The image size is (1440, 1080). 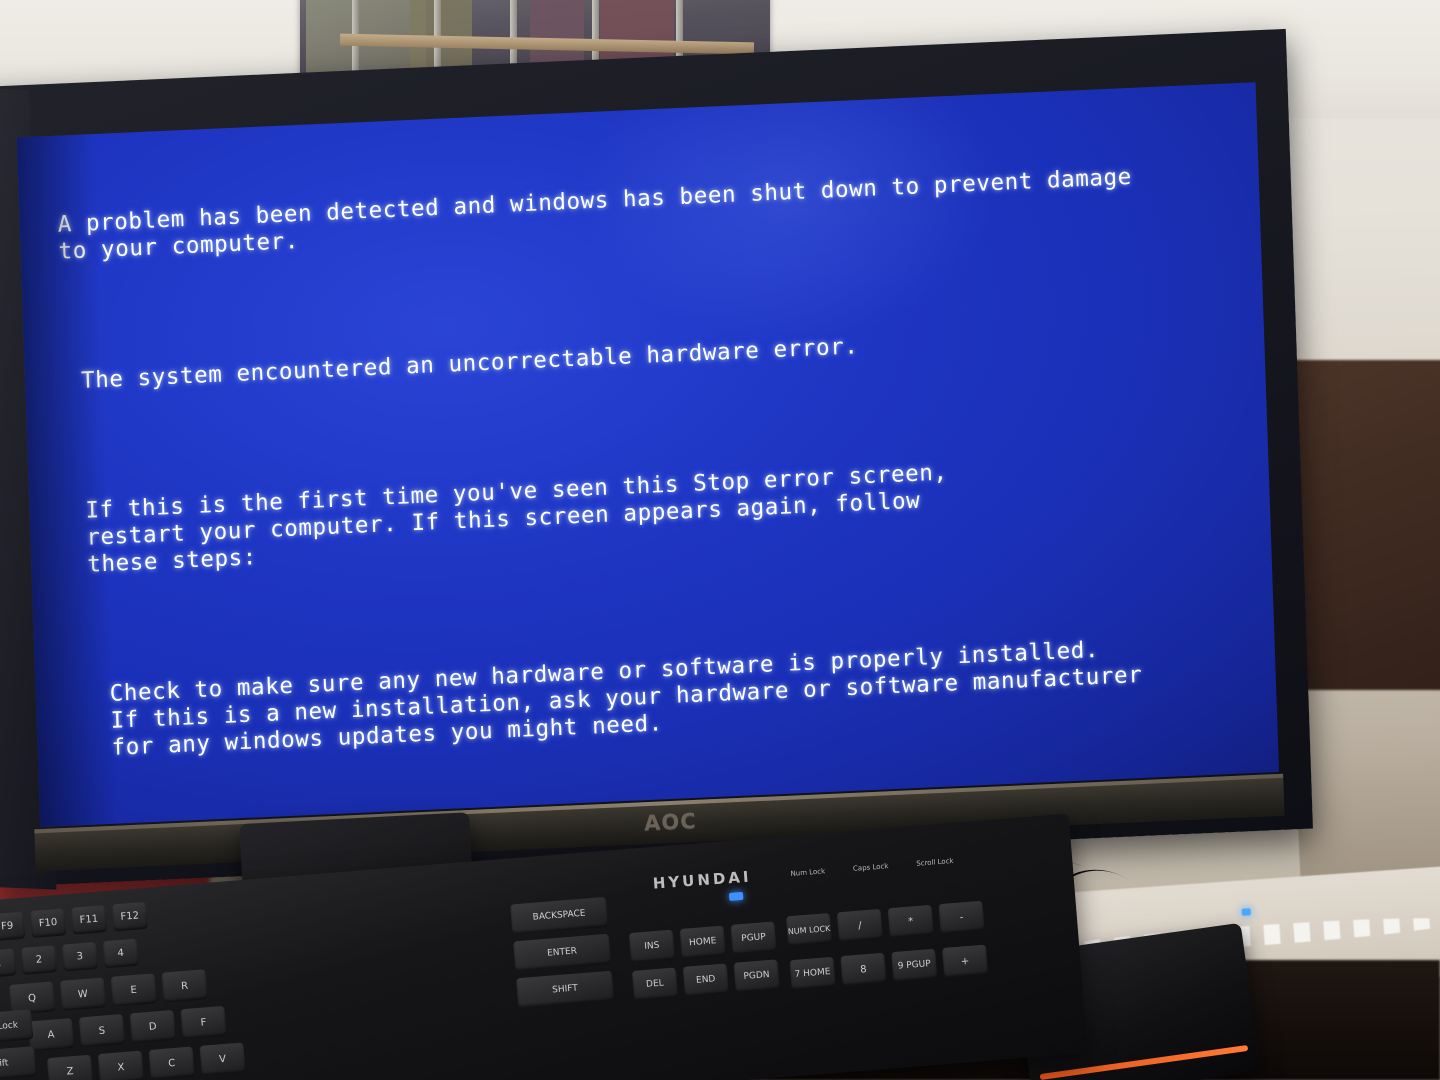 What do you see at coordinates (934, 862) in the screenshot?
I see `scroll-lock-indicator-icon: Scroll Lock` at bounding box center [934, 862].